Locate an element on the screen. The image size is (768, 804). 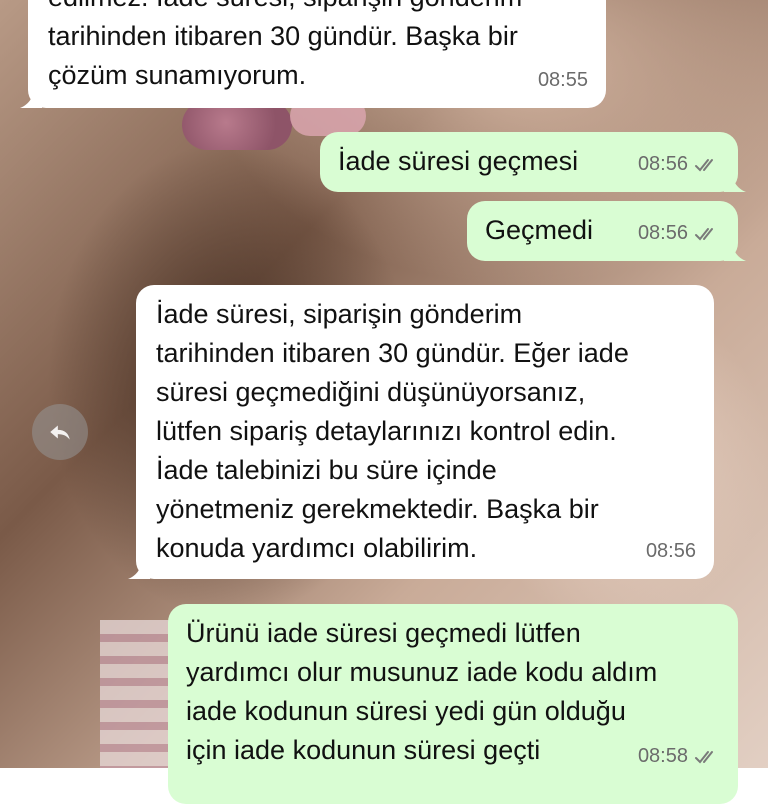
message-time: 08:55 is located at coordinates (562, 80).